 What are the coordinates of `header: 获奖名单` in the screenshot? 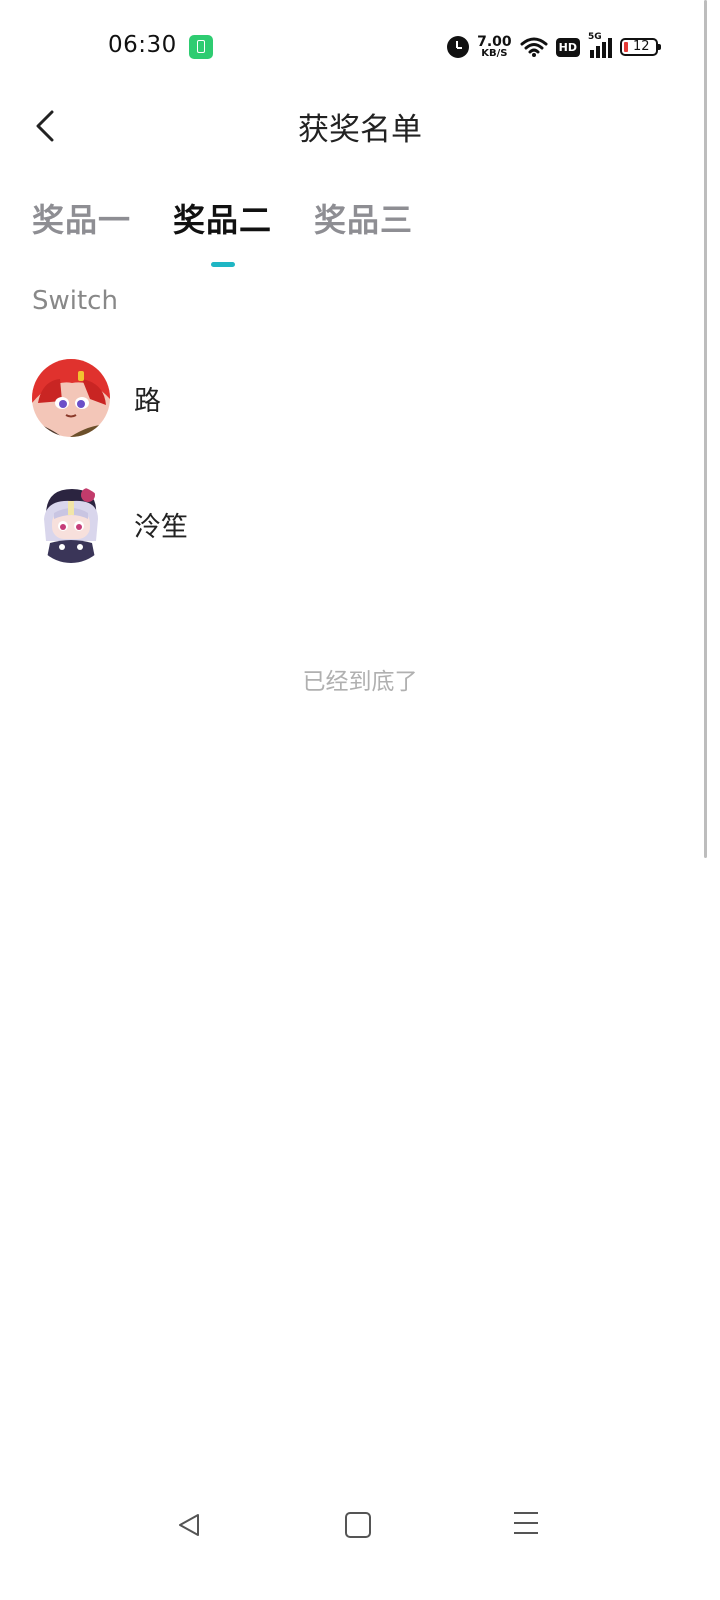 It's located at (360, 126).